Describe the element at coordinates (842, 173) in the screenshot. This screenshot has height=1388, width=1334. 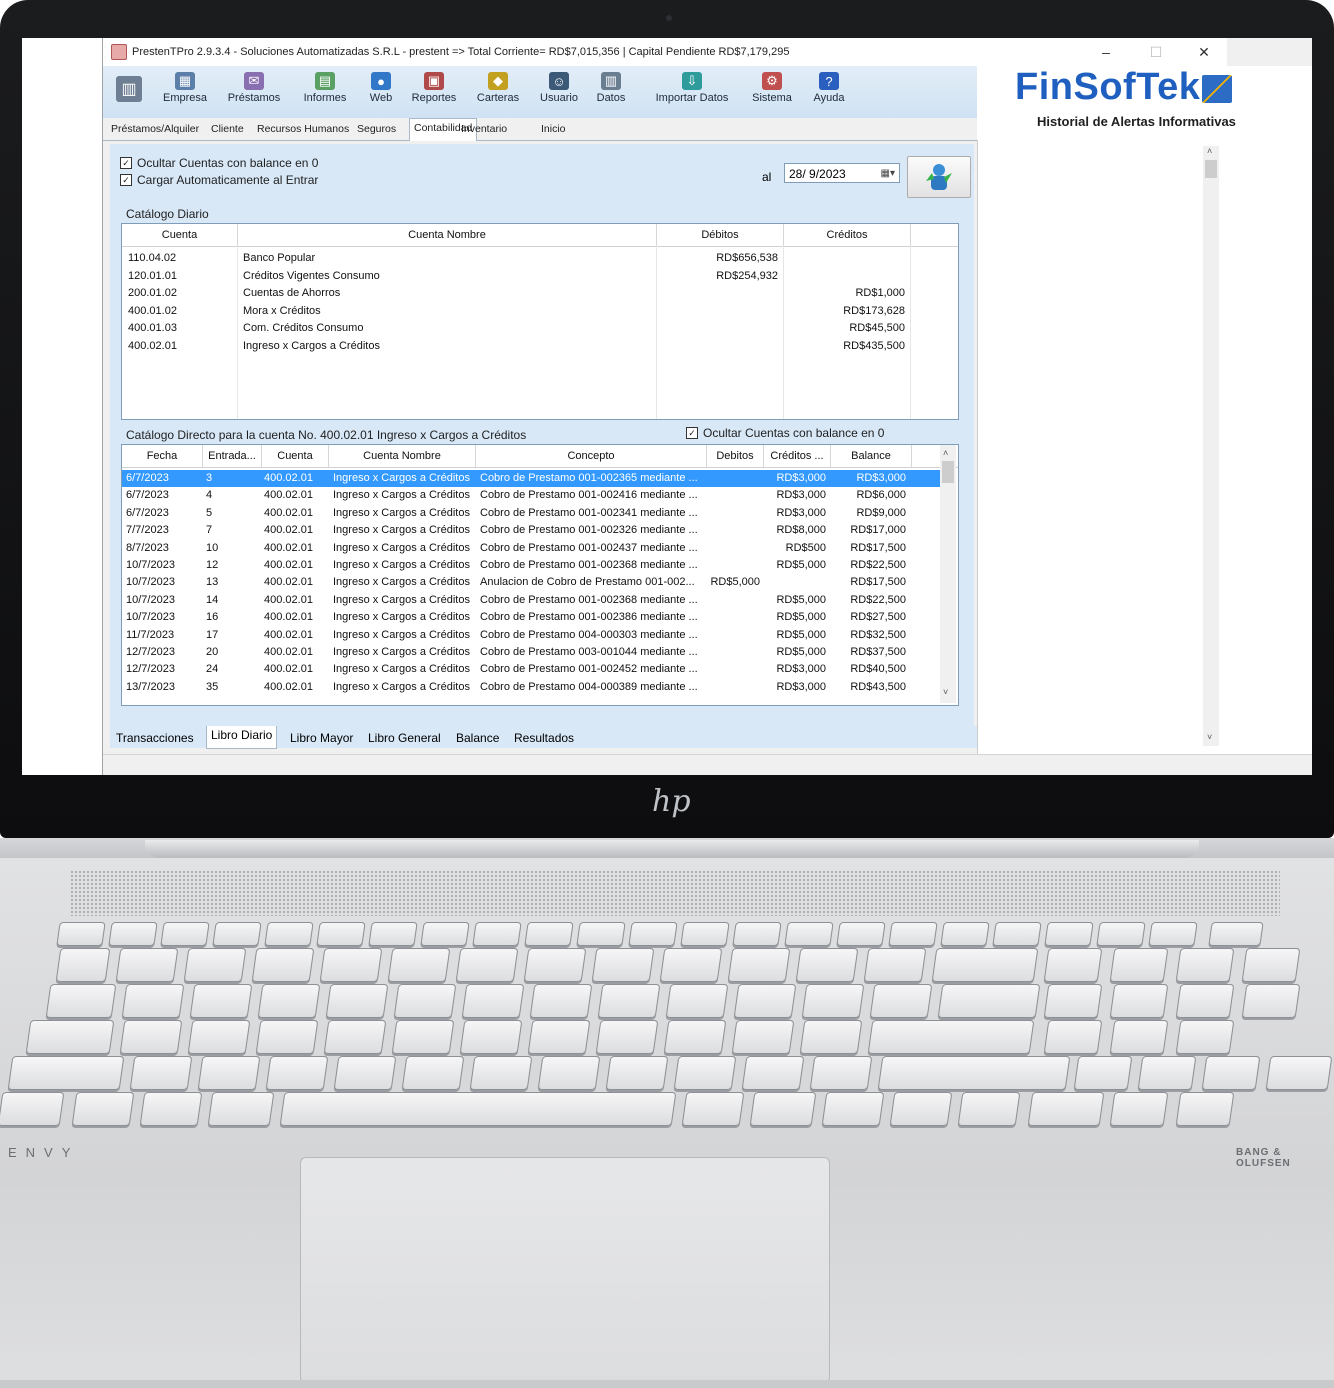
I see `date-picker: 28/ 9/2023 ▦▾` at that location.